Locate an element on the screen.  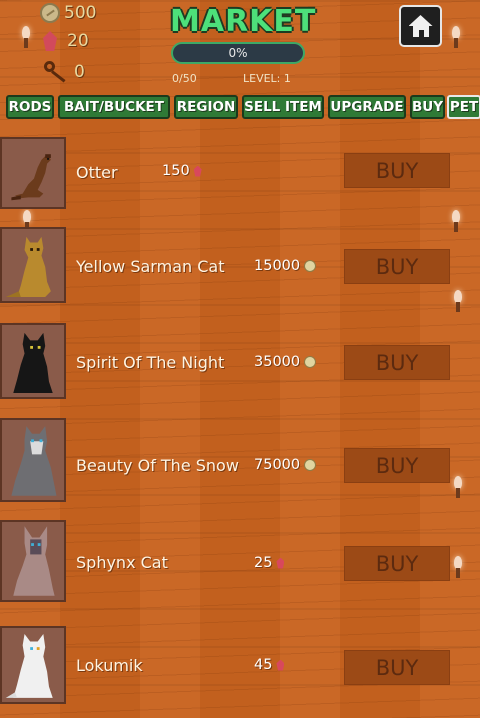
key-icon is located at coordinates (57, 72).